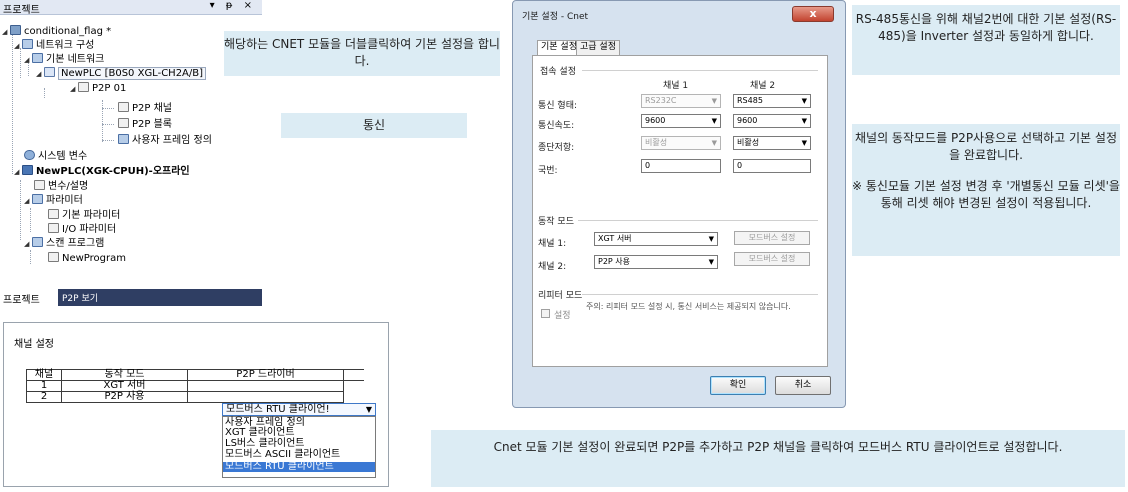 The width and height of the screenshot is (1128, 492). Describe the element at coordinates (68, 186) in the screenshot. I see `tree-item-label: 변수/설명` at that location.